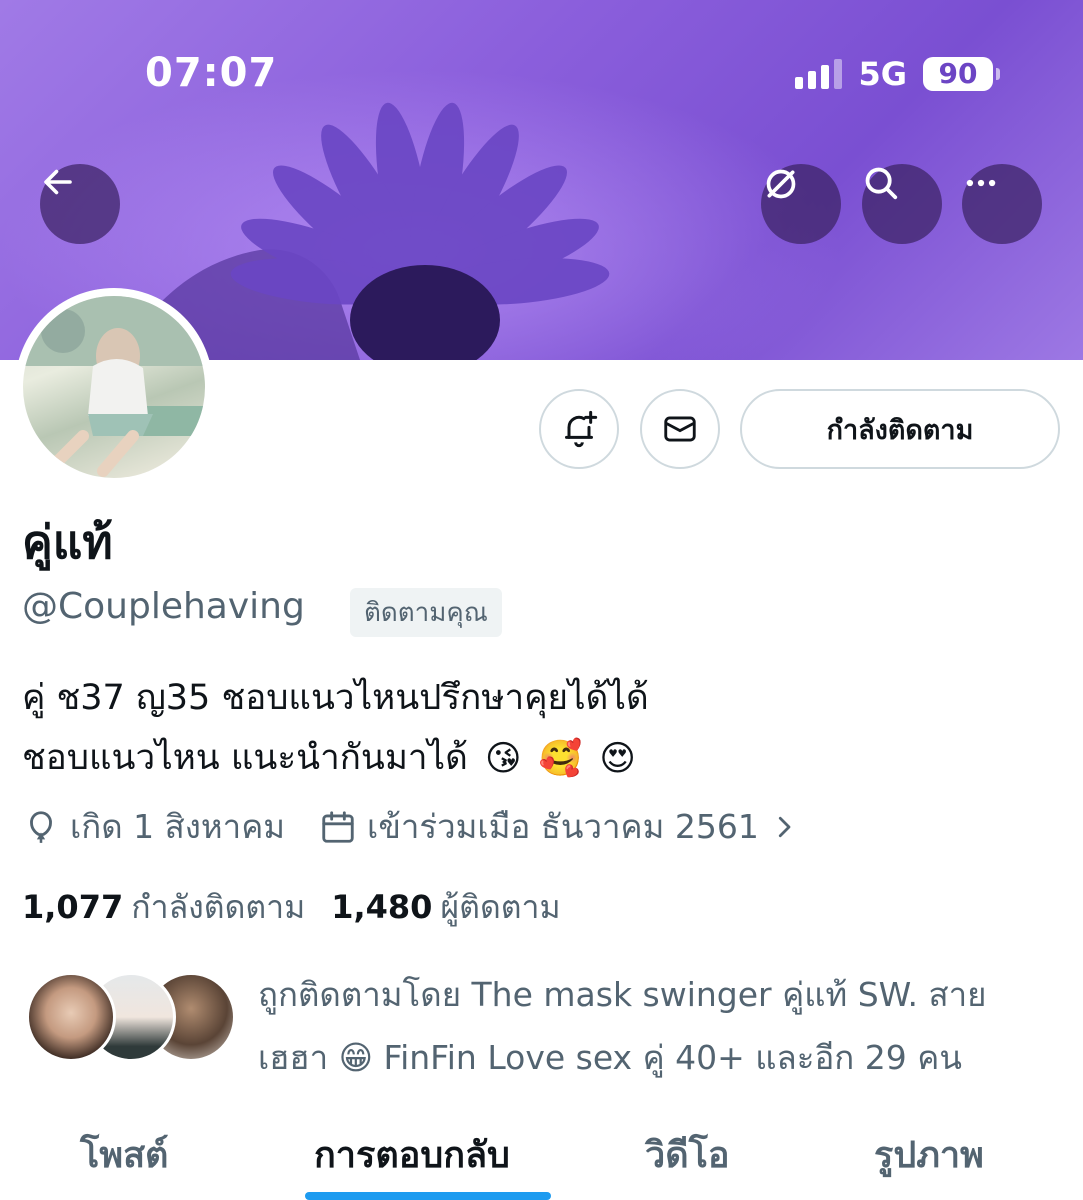 This screenshot has height=1200, width=1083. Describe the element at coordinates (178, 826) in the screenshot. I see `birthday-text: เกิด 1 สิงหาคม` at that location.